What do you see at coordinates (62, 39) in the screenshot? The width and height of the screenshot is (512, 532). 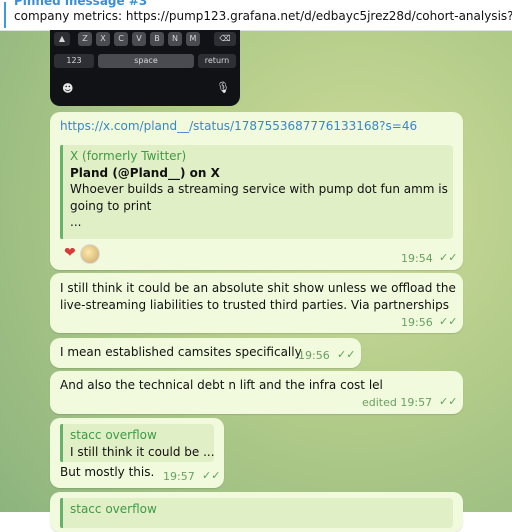 I see `shift-key: ▲` at bounding box center [62, 39].